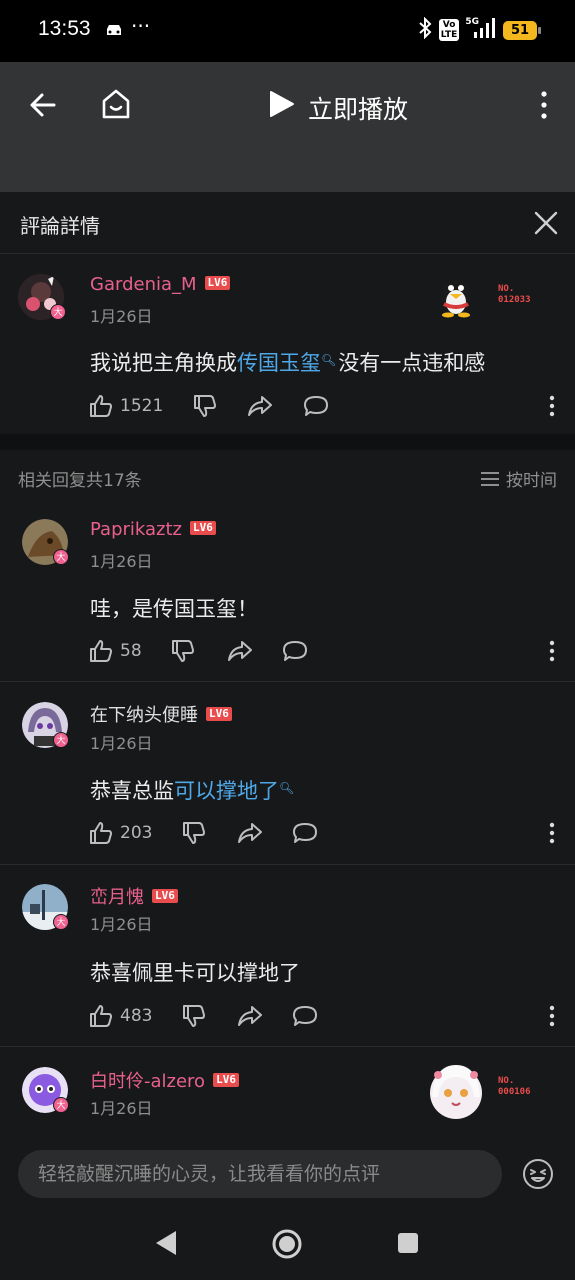 This screenshot has width=575, height=1280. What do you see at coordinates (287, 442) in the screenshot?
I see `section-divider` at bounding box center [287, 442].